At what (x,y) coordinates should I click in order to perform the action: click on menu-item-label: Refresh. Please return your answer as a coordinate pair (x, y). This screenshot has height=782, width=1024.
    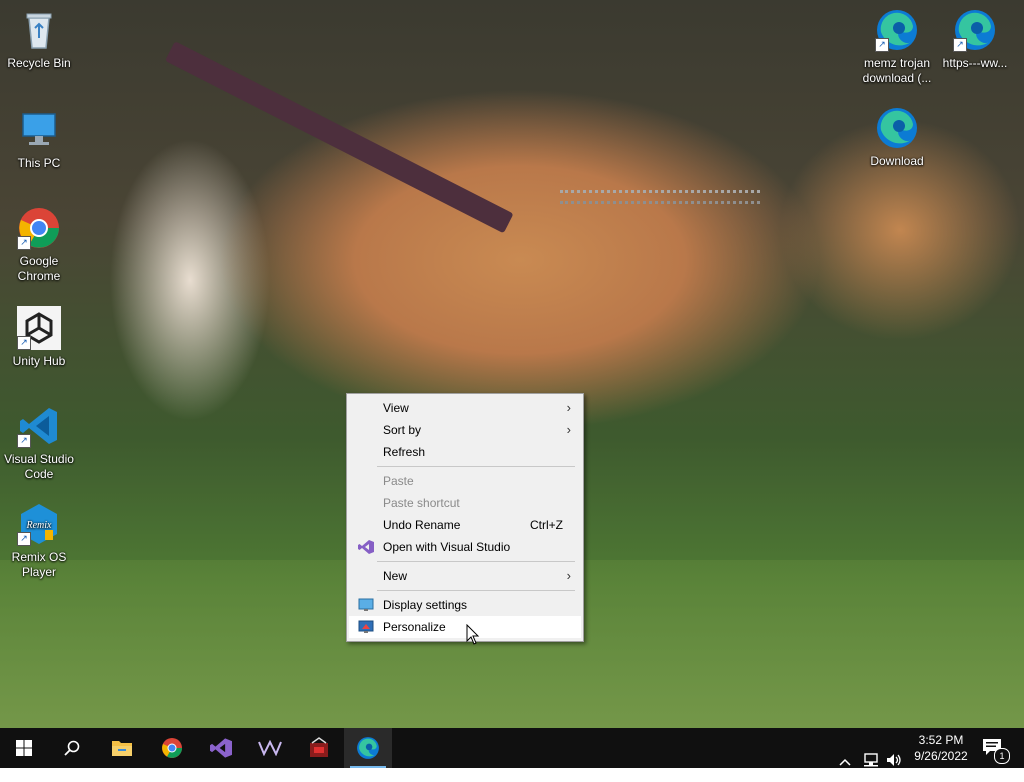
    Looking at the image, I should click on (404, 452).